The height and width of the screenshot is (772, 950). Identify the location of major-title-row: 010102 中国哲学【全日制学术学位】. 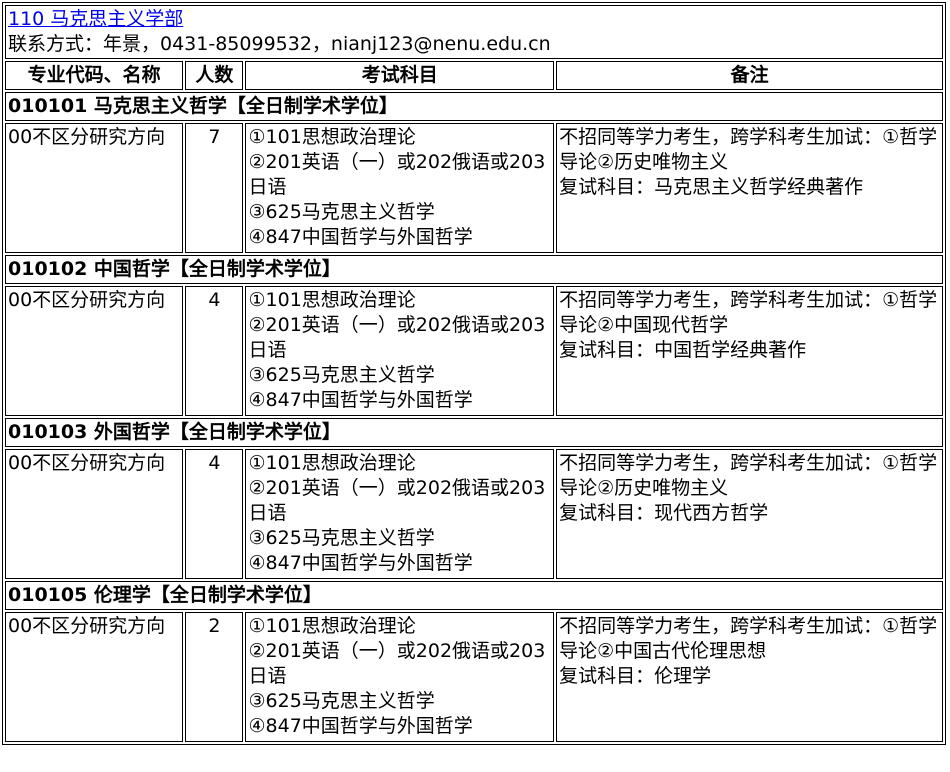
(474, 269).